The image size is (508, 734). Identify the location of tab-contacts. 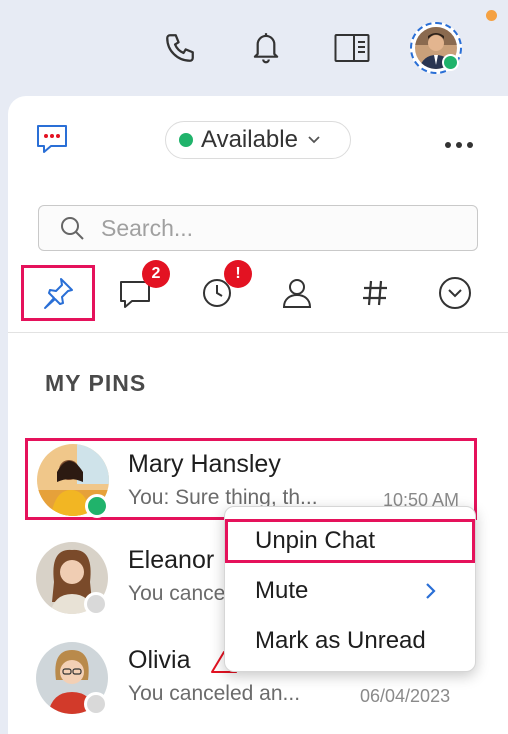
(297, 293).